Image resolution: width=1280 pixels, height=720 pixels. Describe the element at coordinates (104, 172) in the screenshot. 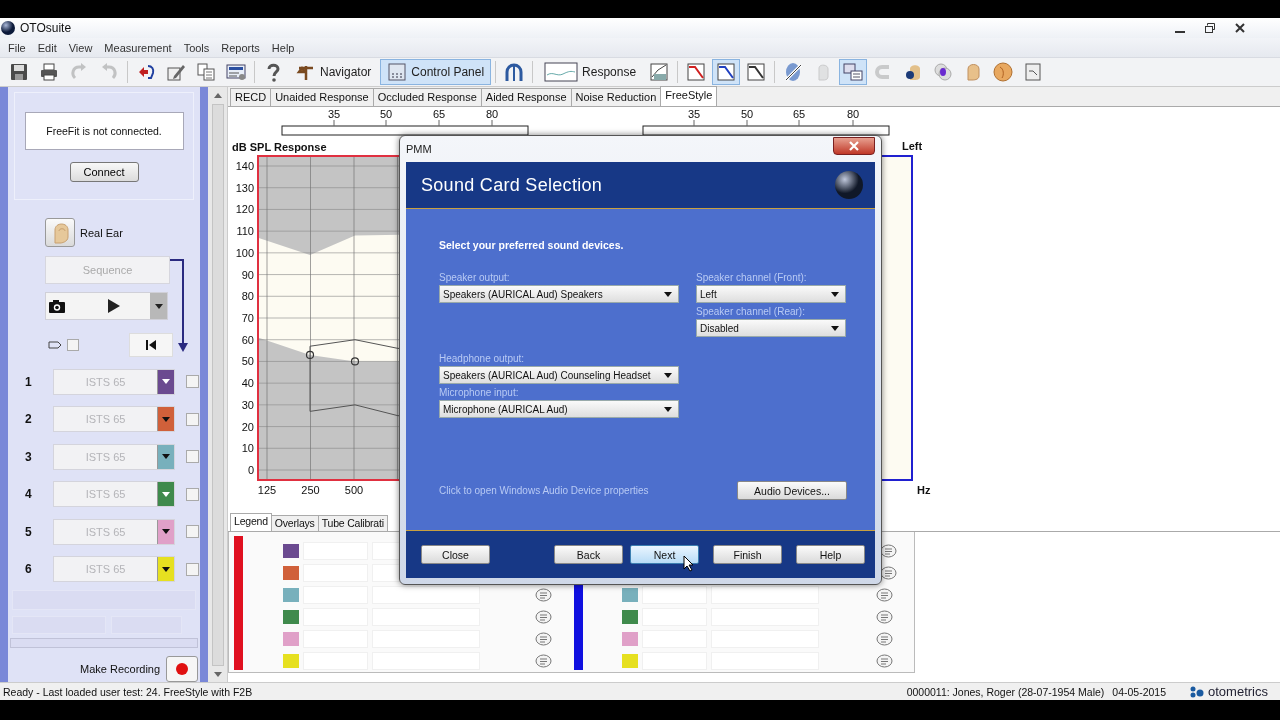

I see `connect-button: Connect` at that location.